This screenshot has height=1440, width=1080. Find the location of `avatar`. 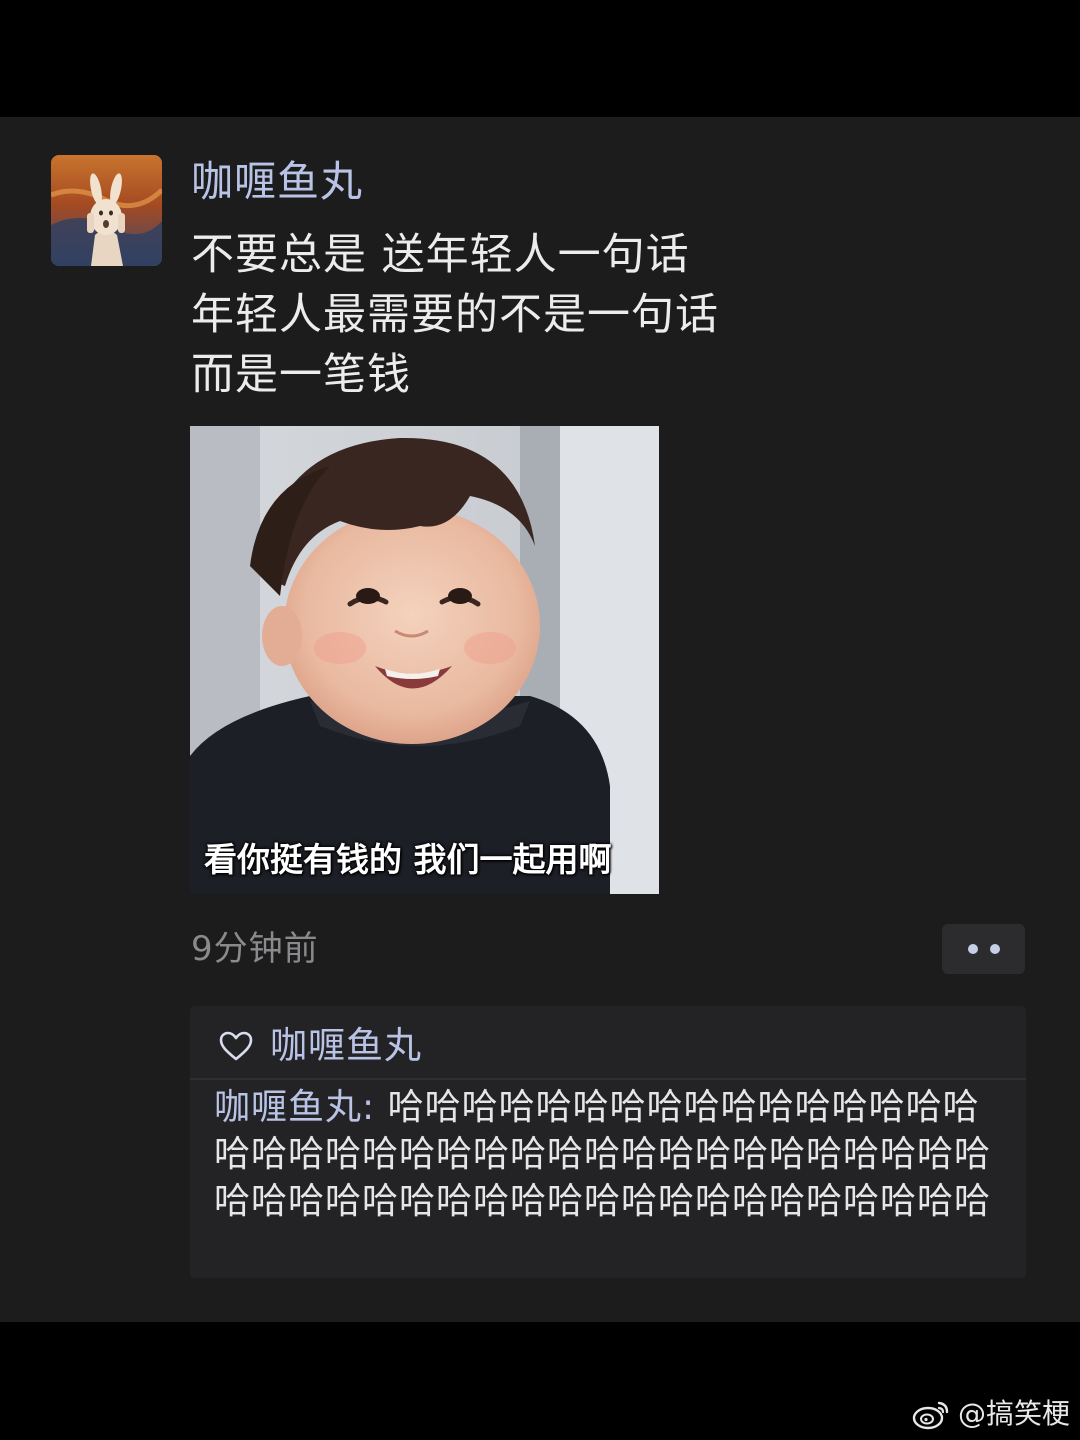

avatar is located at coordinates (106, 210).